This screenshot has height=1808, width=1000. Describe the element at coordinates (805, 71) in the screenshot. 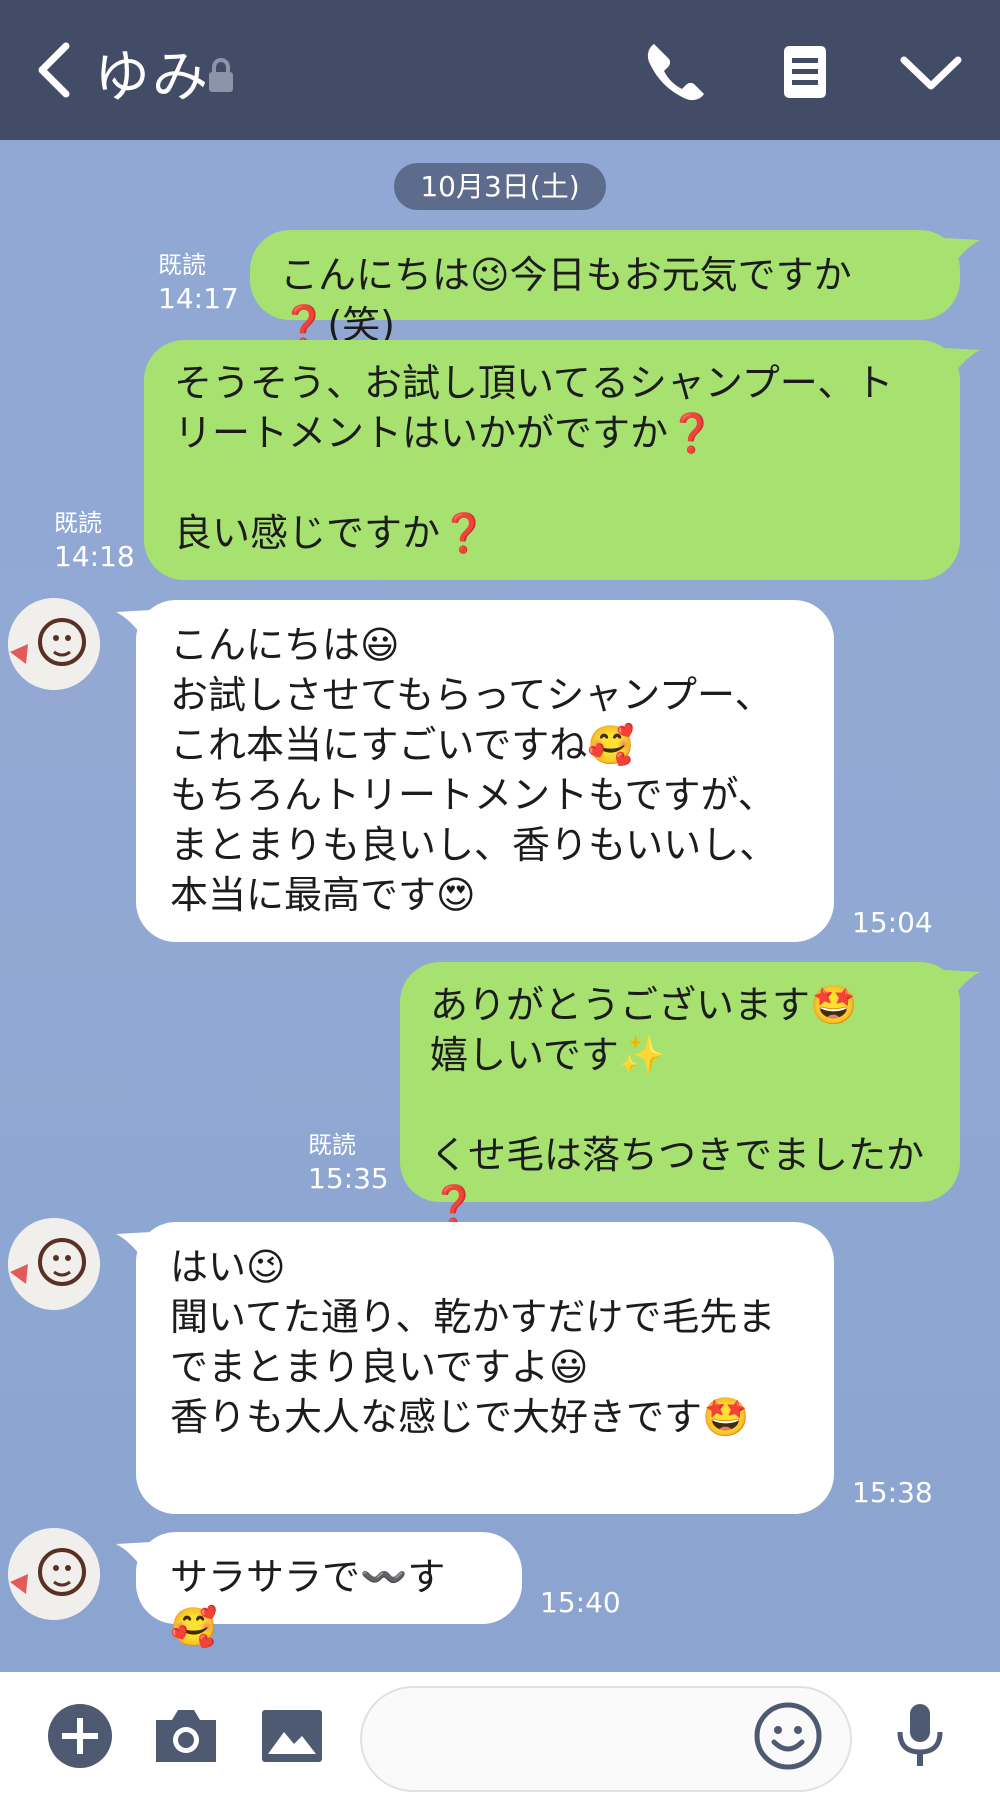

I see `menu-icon` at that location.